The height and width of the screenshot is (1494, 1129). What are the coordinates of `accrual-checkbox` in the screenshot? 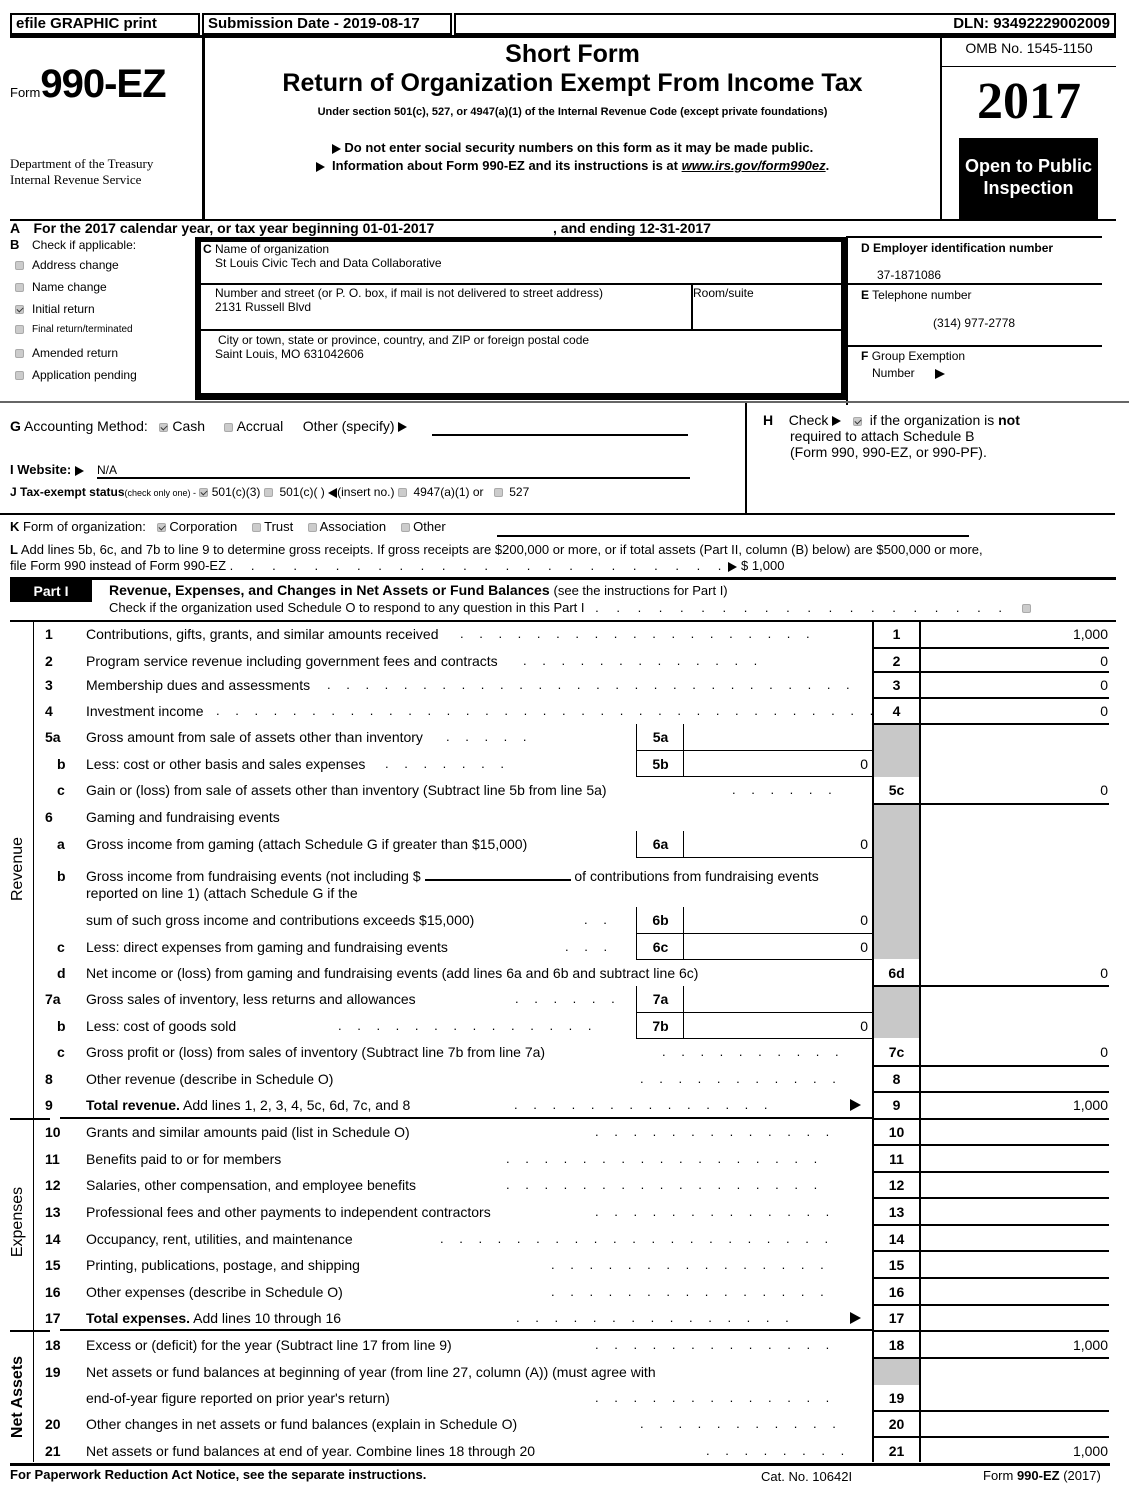 It's located at (229, 427).